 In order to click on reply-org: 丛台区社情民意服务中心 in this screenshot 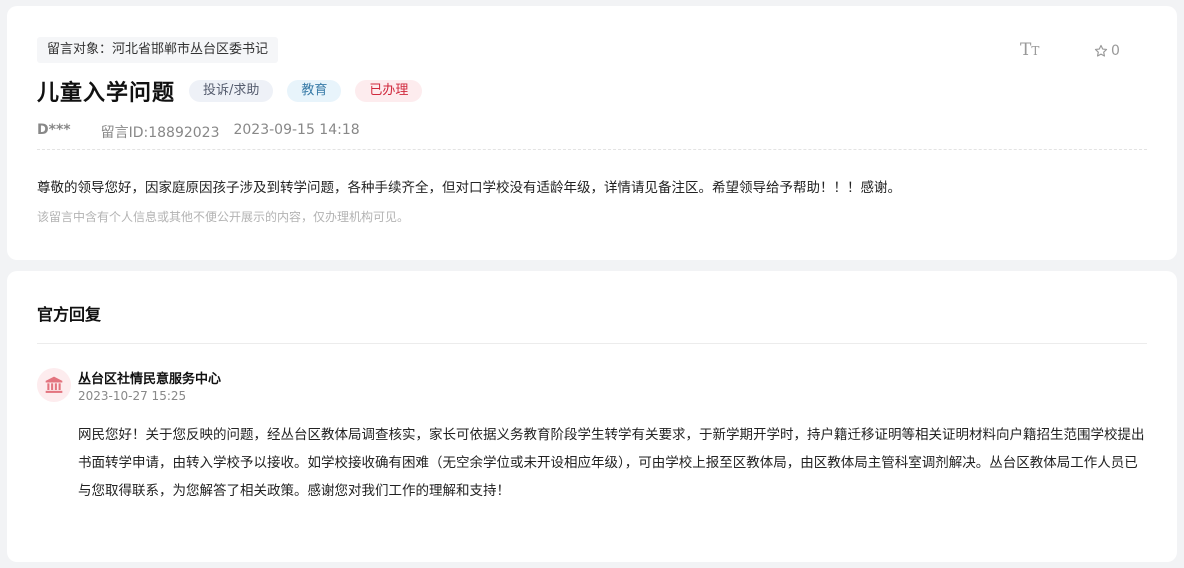, I will do `click(150, 379)`.